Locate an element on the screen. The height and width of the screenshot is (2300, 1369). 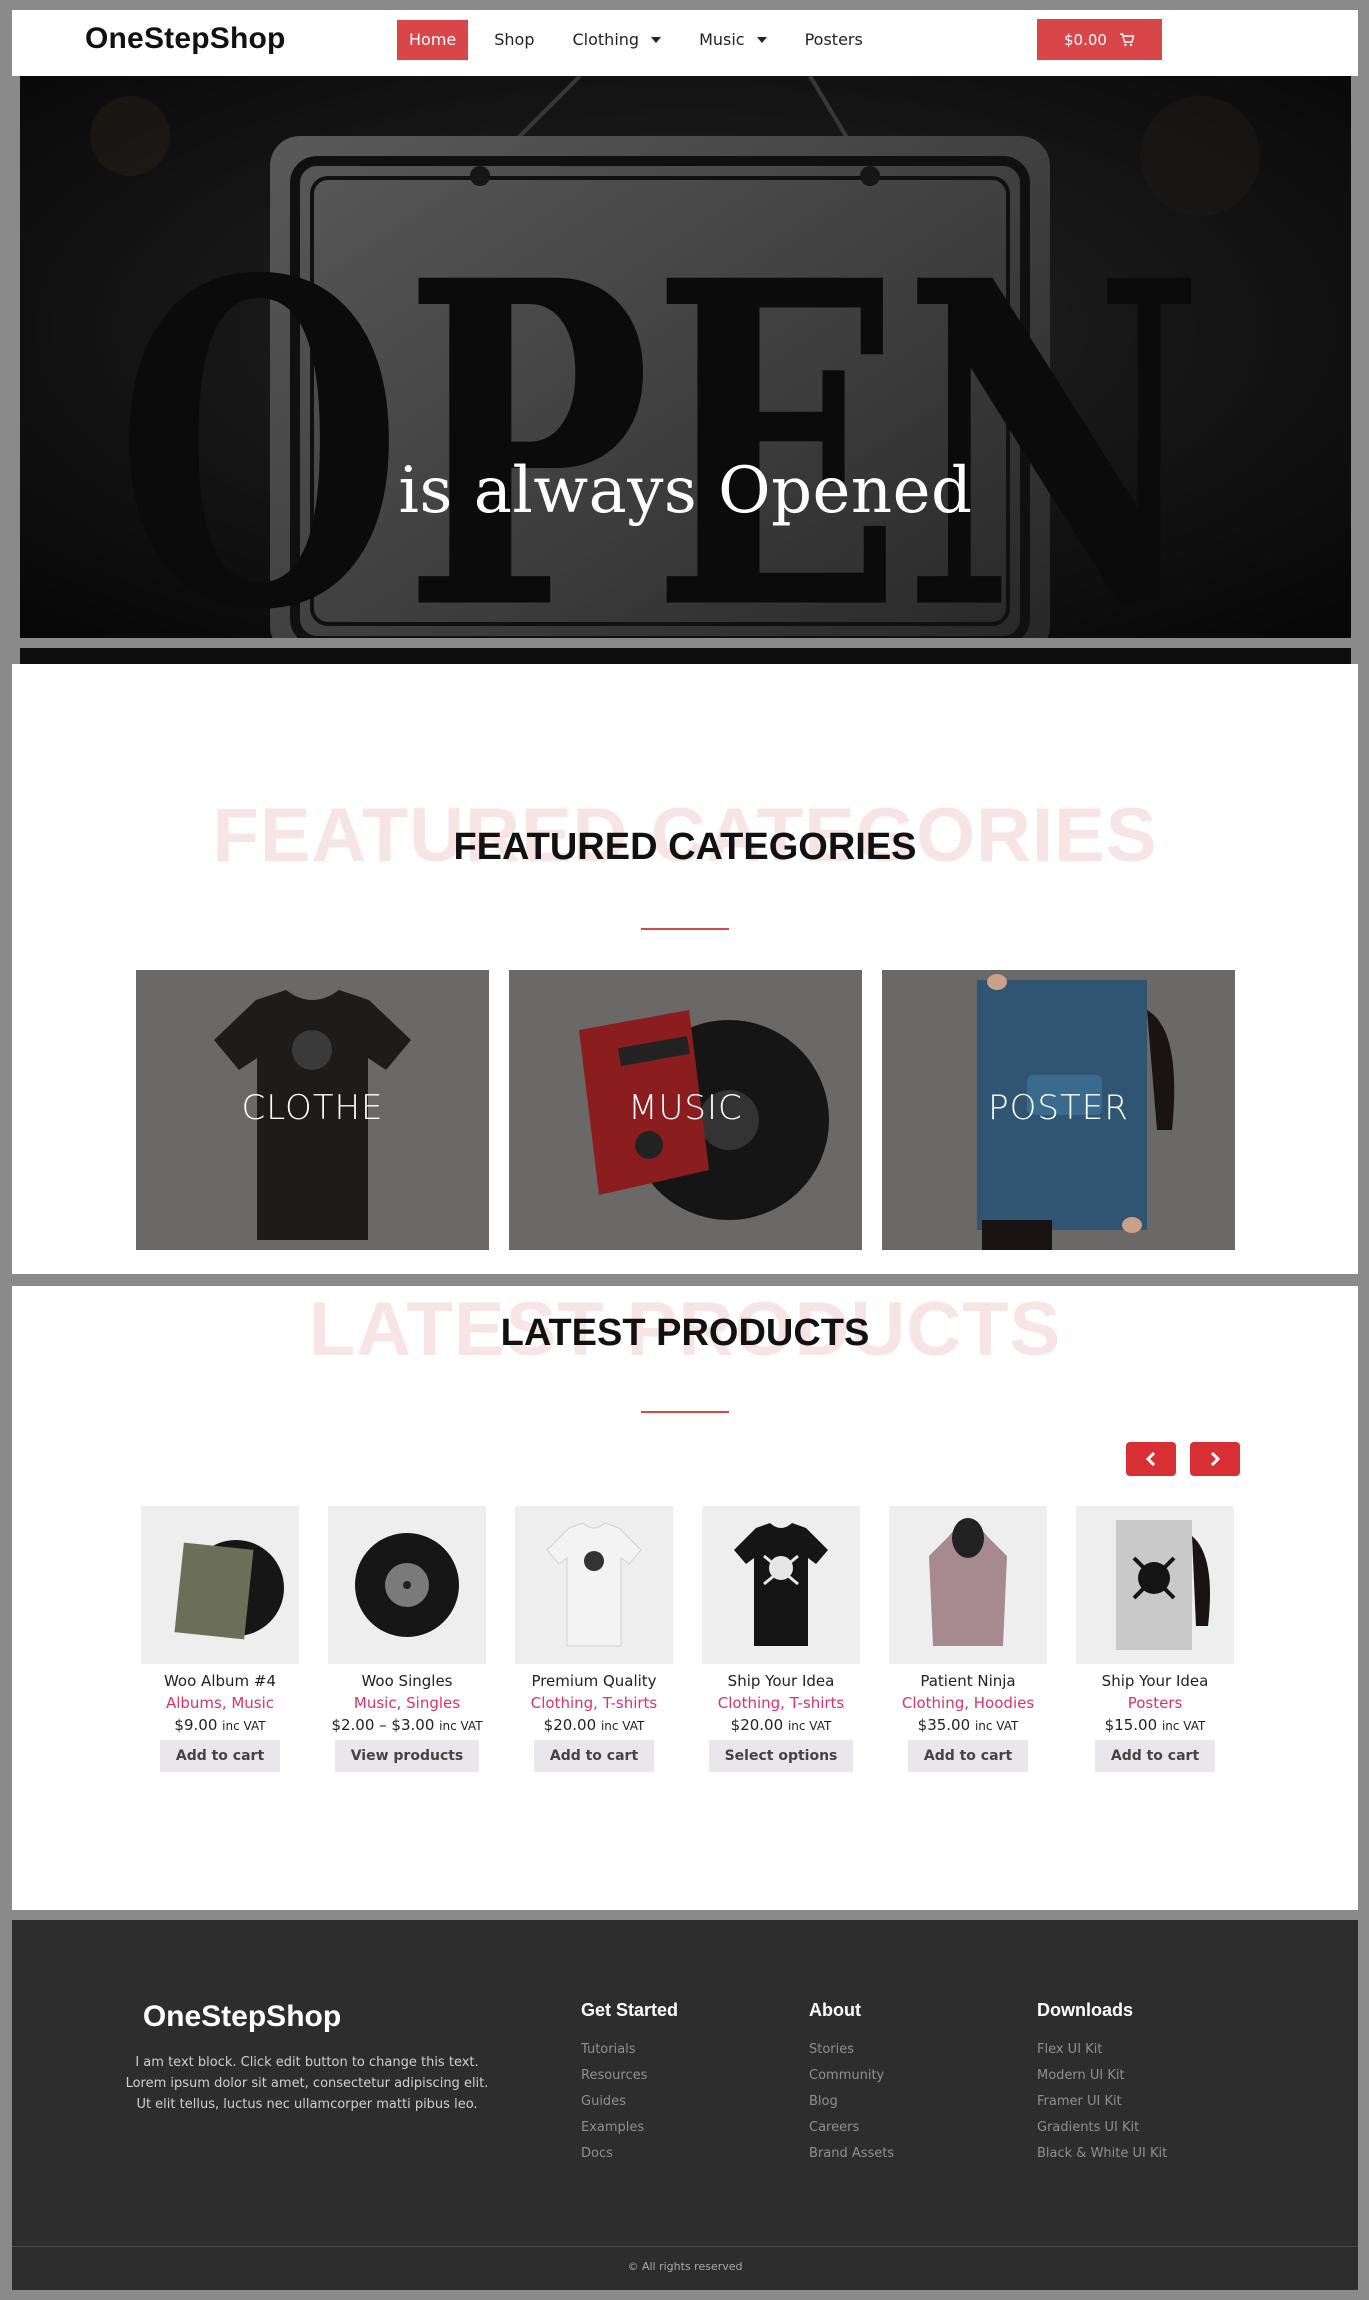
footer-link: Stories is located at coordinates (851, 2050).